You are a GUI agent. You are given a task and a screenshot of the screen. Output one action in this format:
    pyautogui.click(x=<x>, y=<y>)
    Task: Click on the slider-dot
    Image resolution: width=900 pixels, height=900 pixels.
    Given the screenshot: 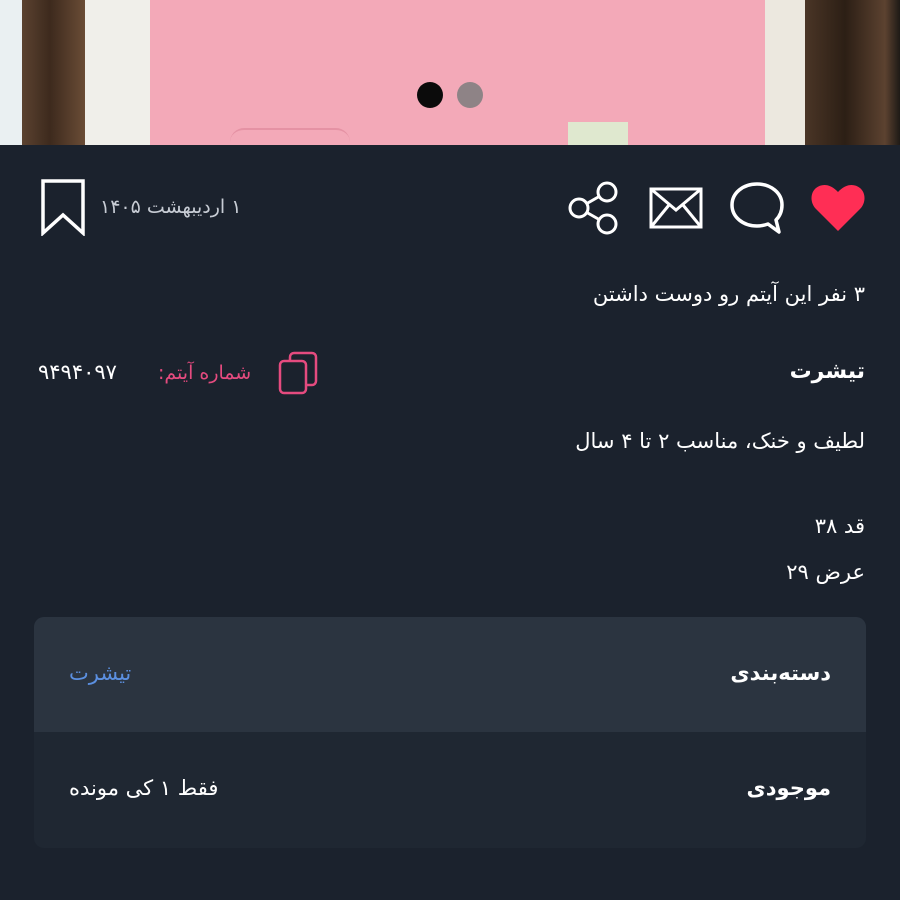 What is the action you would take?
    pyautogui.click(x=470, y=95)
    